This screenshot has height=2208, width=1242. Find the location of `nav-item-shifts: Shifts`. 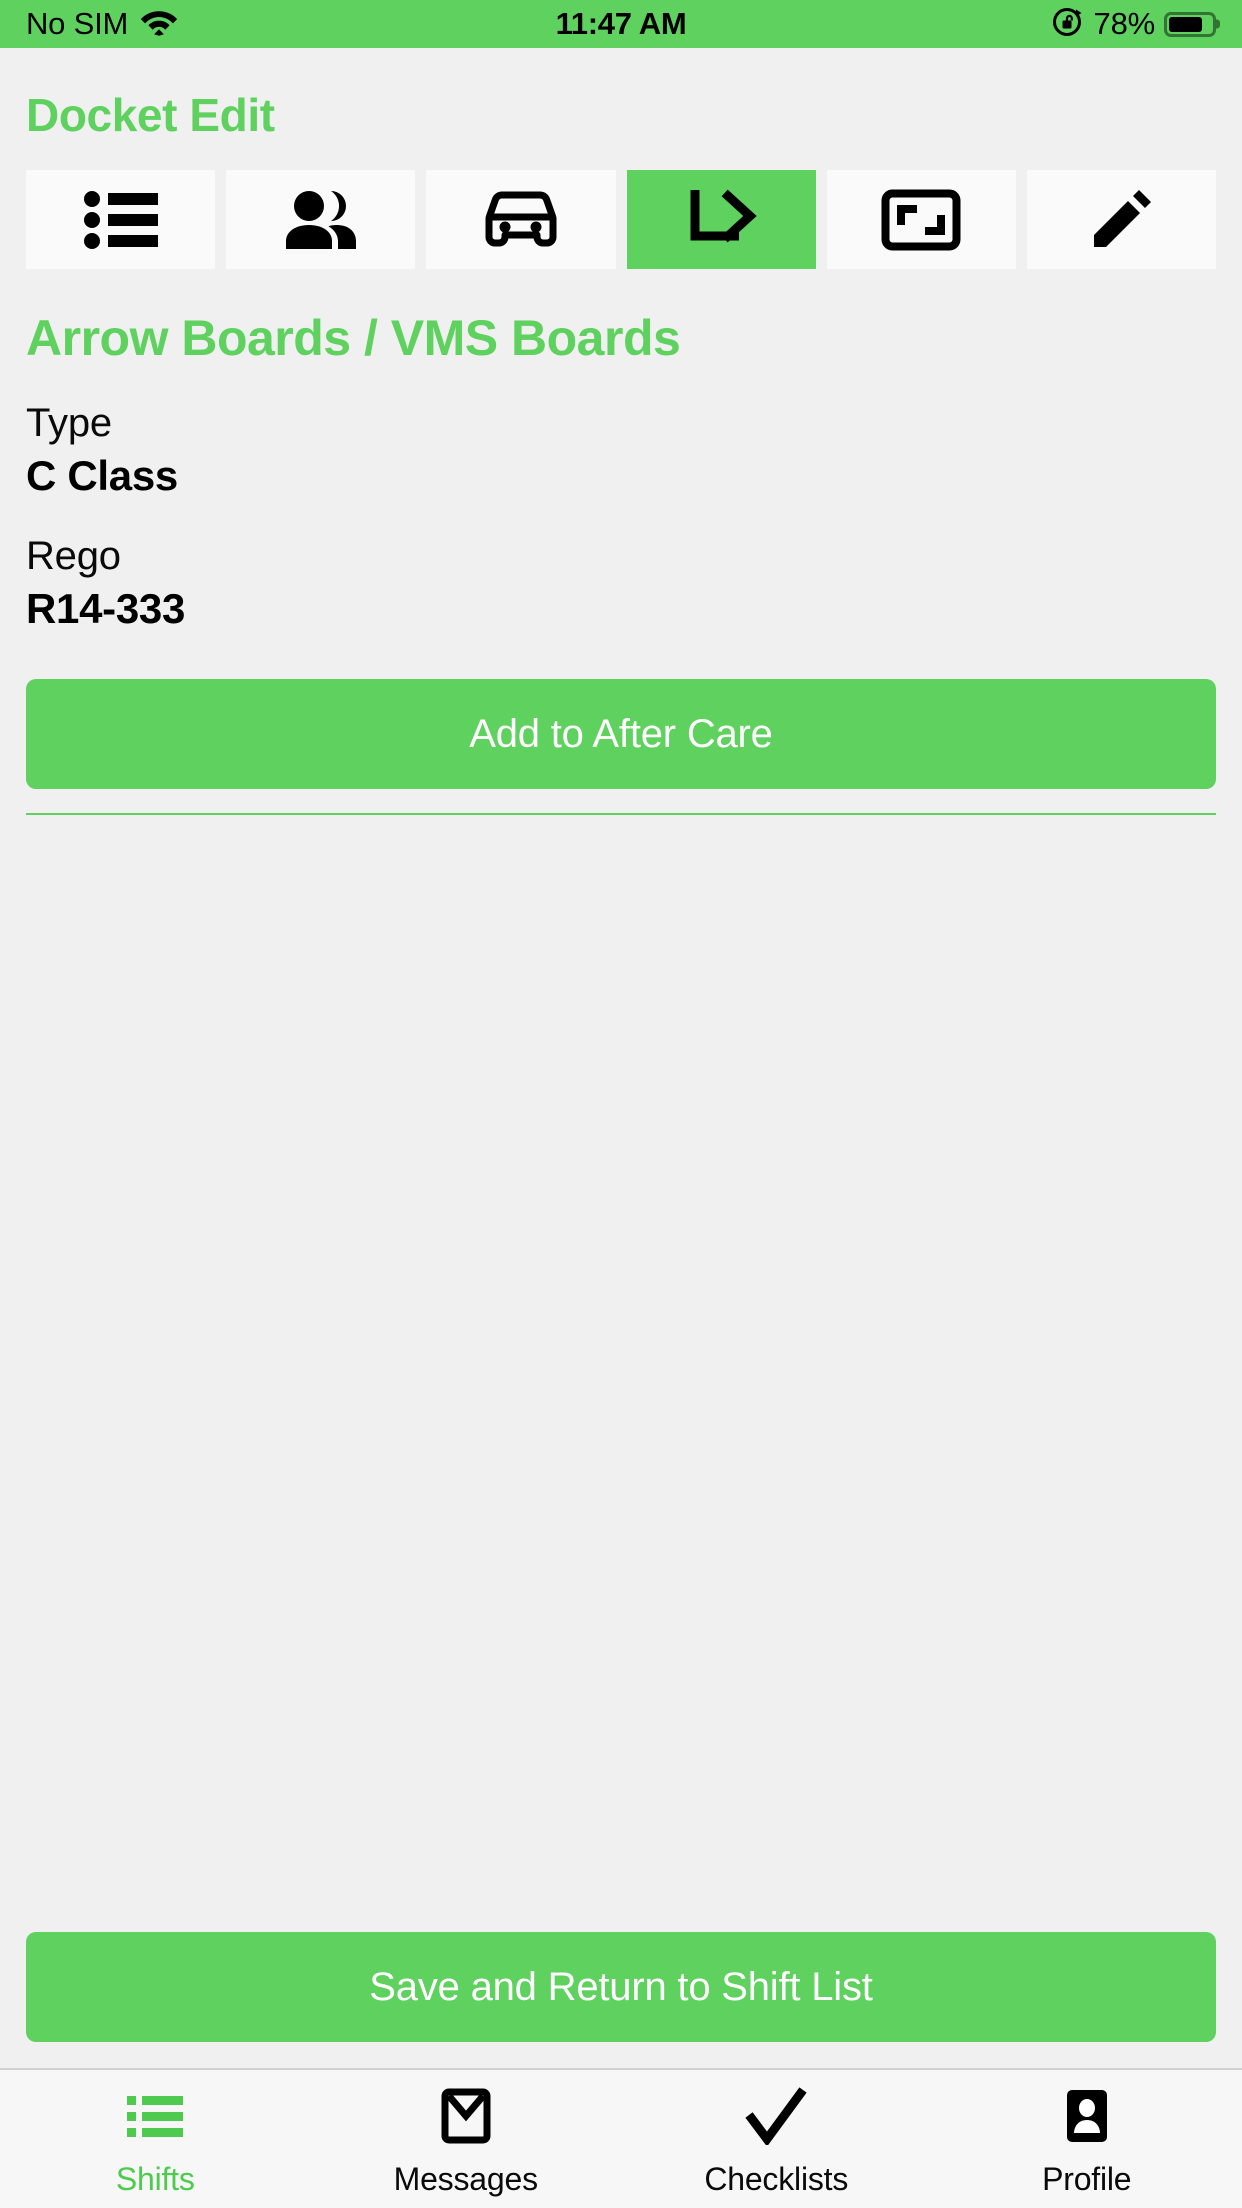

nav-item-shifts: Shifts is located at coordinates (155, 2139).